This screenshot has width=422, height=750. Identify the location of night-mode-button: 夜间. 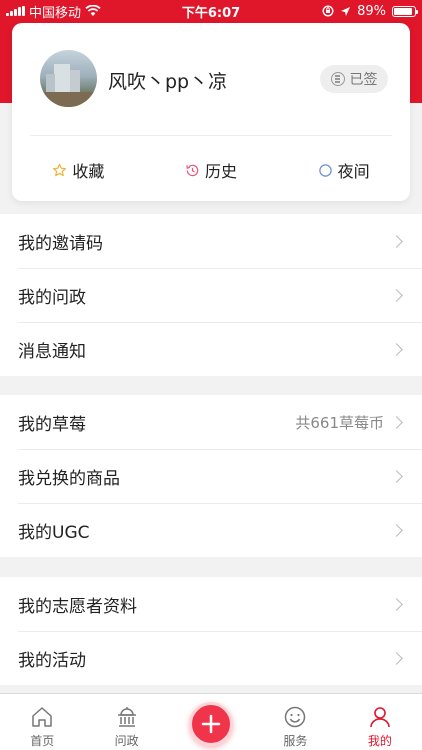
(343, 170).